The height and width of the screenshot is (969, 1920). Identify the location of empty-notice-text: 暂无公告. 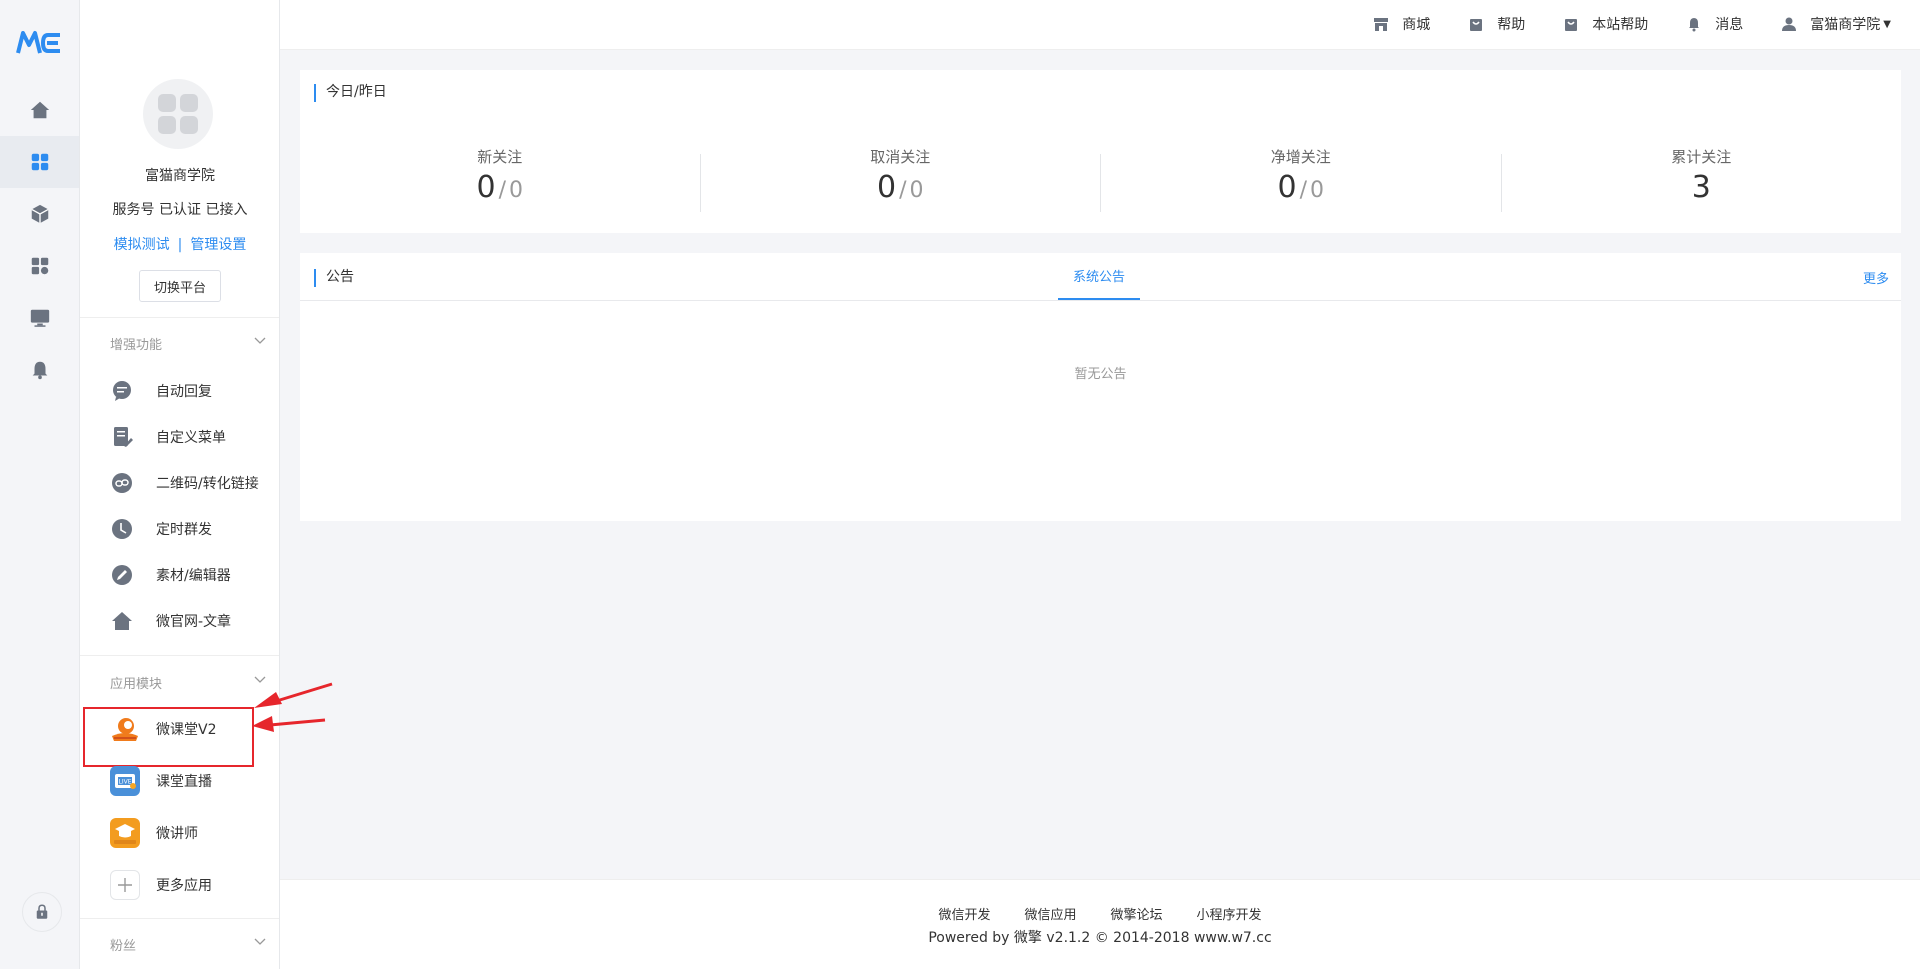
(1100, 374).